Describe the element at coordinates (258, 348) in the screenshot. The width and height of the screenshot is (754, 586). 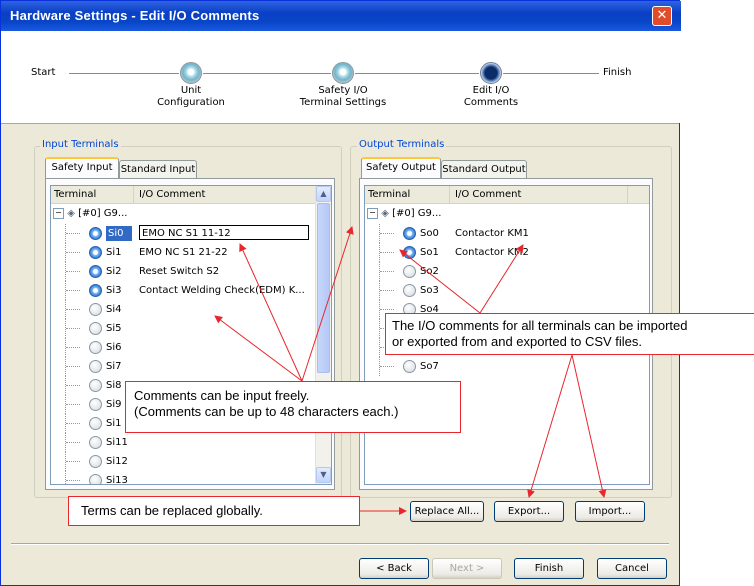
I see `arrow-to-si1` at that location.